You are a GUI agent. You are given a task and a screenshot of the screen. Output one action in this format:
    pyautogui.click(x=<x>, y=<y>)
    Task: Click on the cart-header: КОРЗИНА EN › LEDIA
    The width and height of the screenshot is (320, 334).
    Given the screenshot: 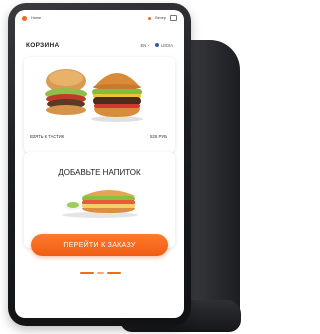 What is the action you would take?
    pyautogui.click(x=99, y=45)
    